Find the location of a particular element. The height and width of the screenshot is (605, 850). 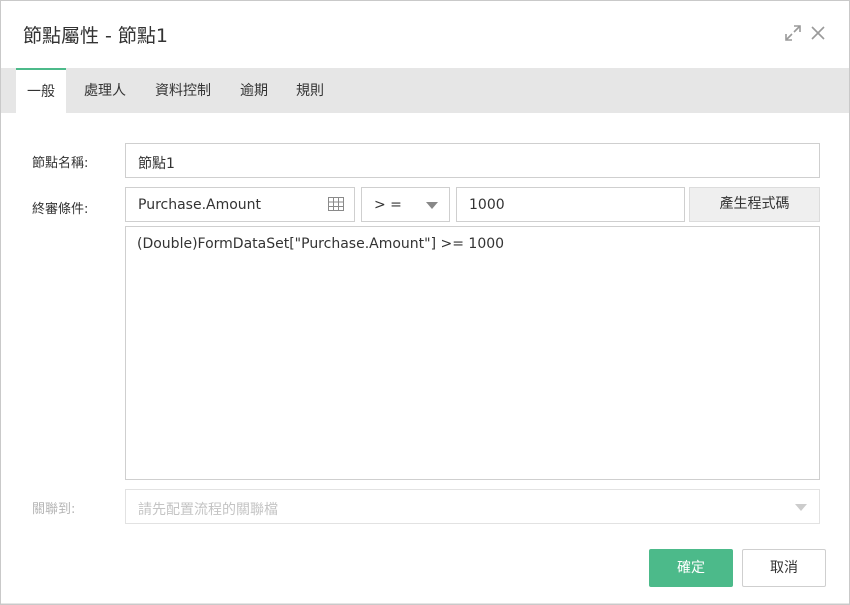

operator-select: > = is located at coordinates (405, 204).